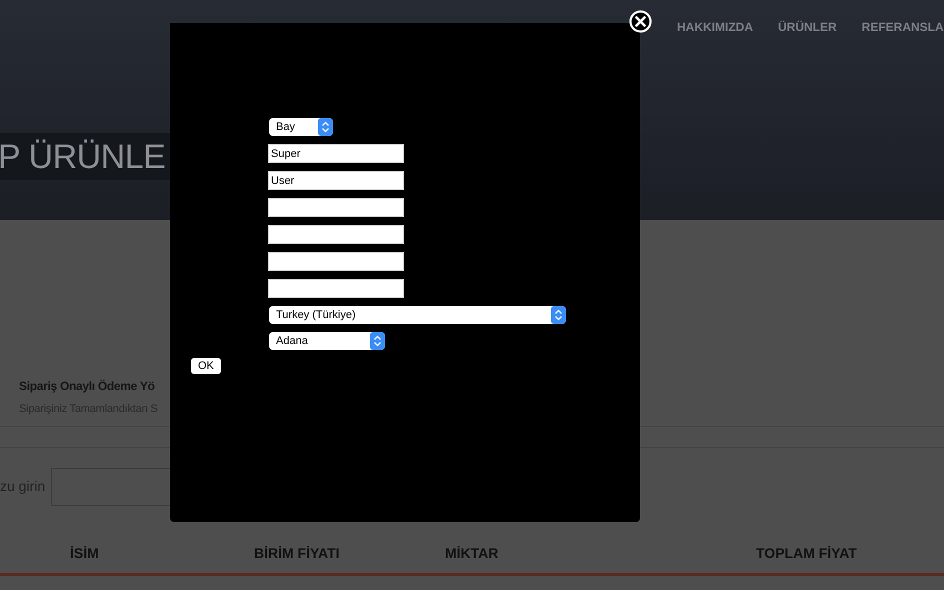  What do you see at coordinates (336, 153) in the screenshot?
I see `input-field: Super` at bounding box center [336, 153].